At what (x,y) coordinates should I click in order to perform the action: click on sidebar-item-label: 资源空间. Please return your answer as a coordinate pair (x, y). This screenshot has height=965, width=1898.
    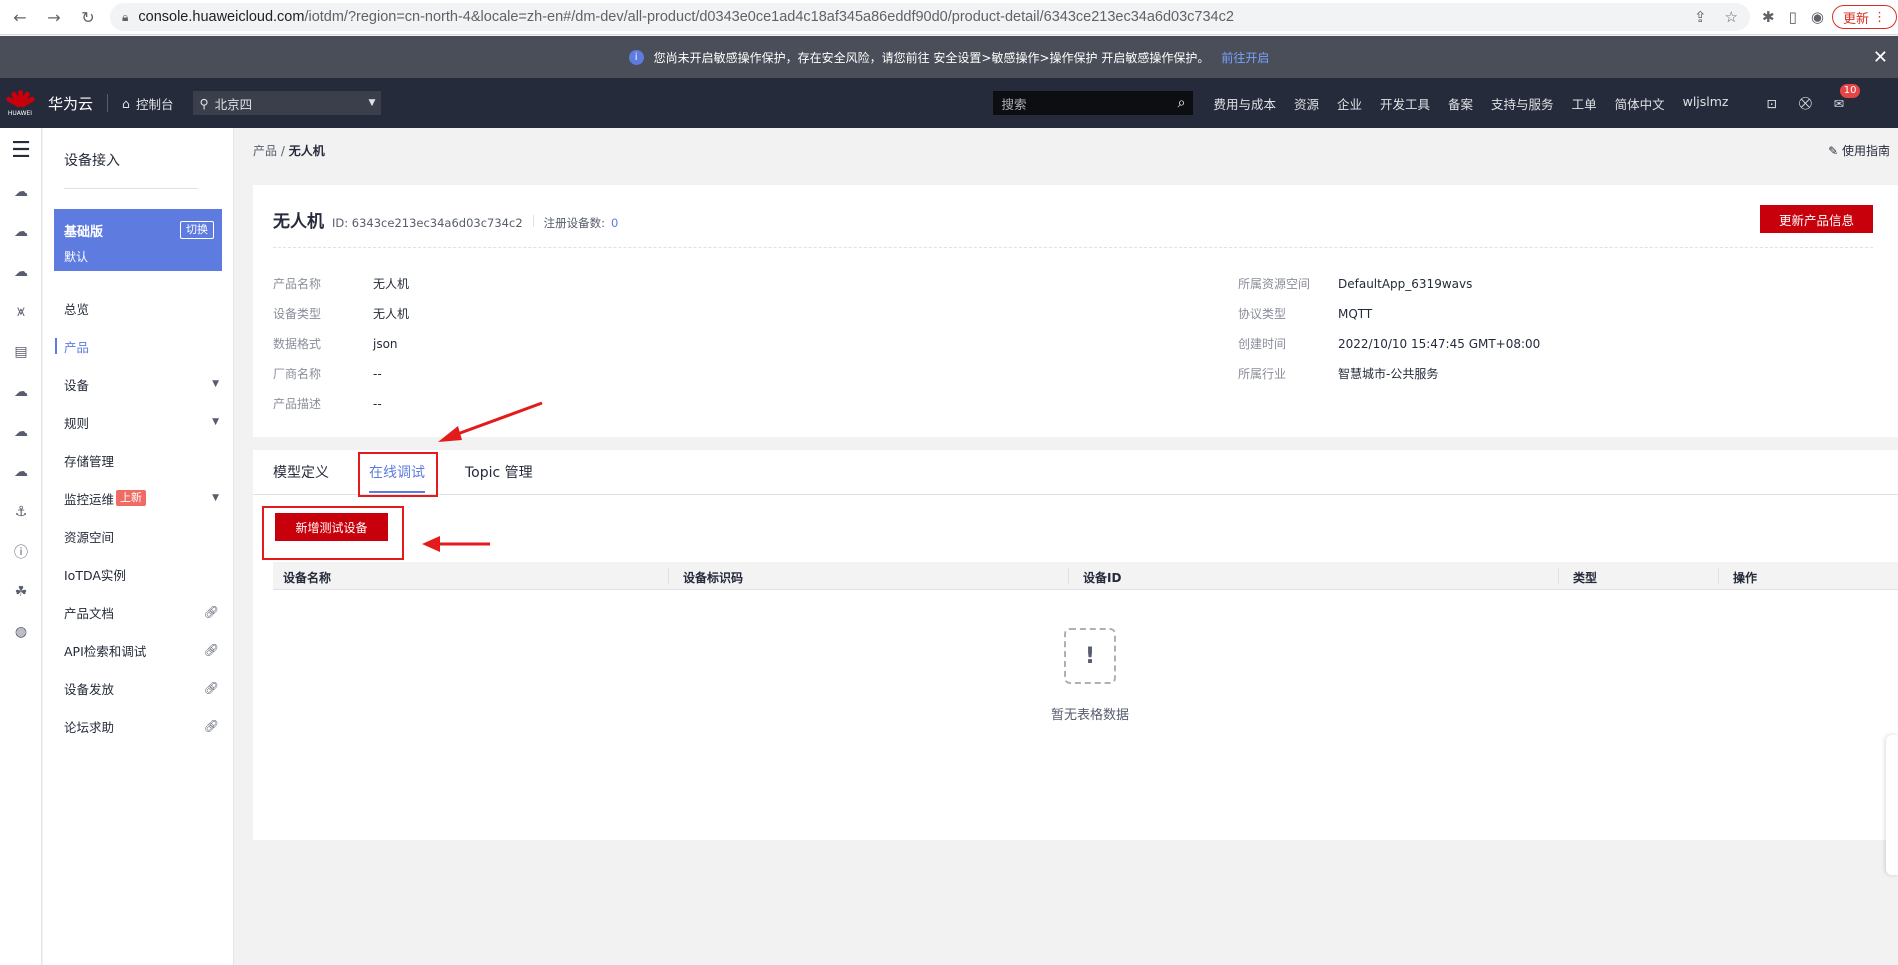
    Looking at the image, I should click on (89, 537).